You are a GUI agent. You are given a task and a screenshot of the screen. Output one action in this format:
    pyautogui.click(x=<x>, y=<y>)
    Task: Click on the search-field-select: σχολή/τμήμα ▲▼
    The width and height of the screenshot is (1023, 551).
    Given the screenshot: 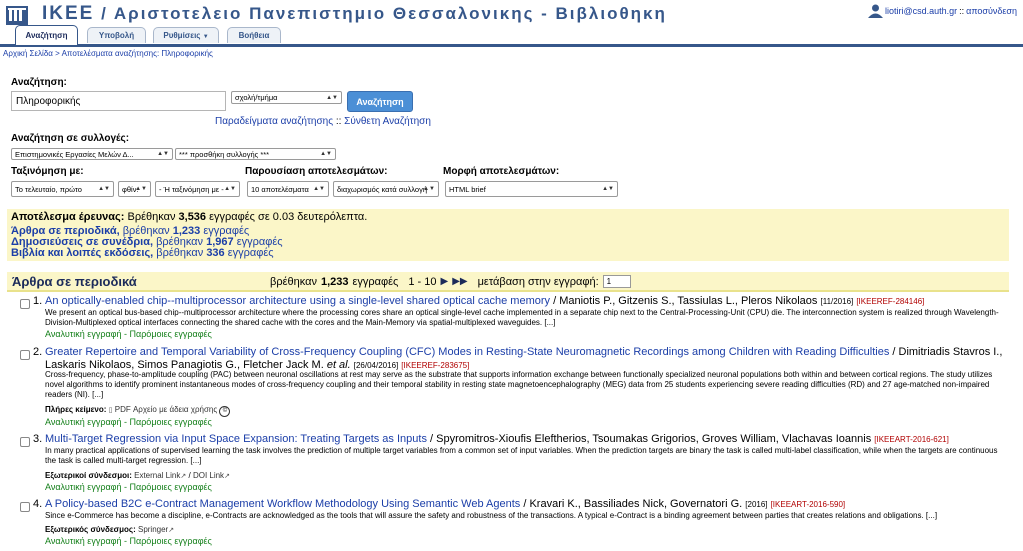 What is the action you would take?
    pyautogui.click(x=286, y=97)
    